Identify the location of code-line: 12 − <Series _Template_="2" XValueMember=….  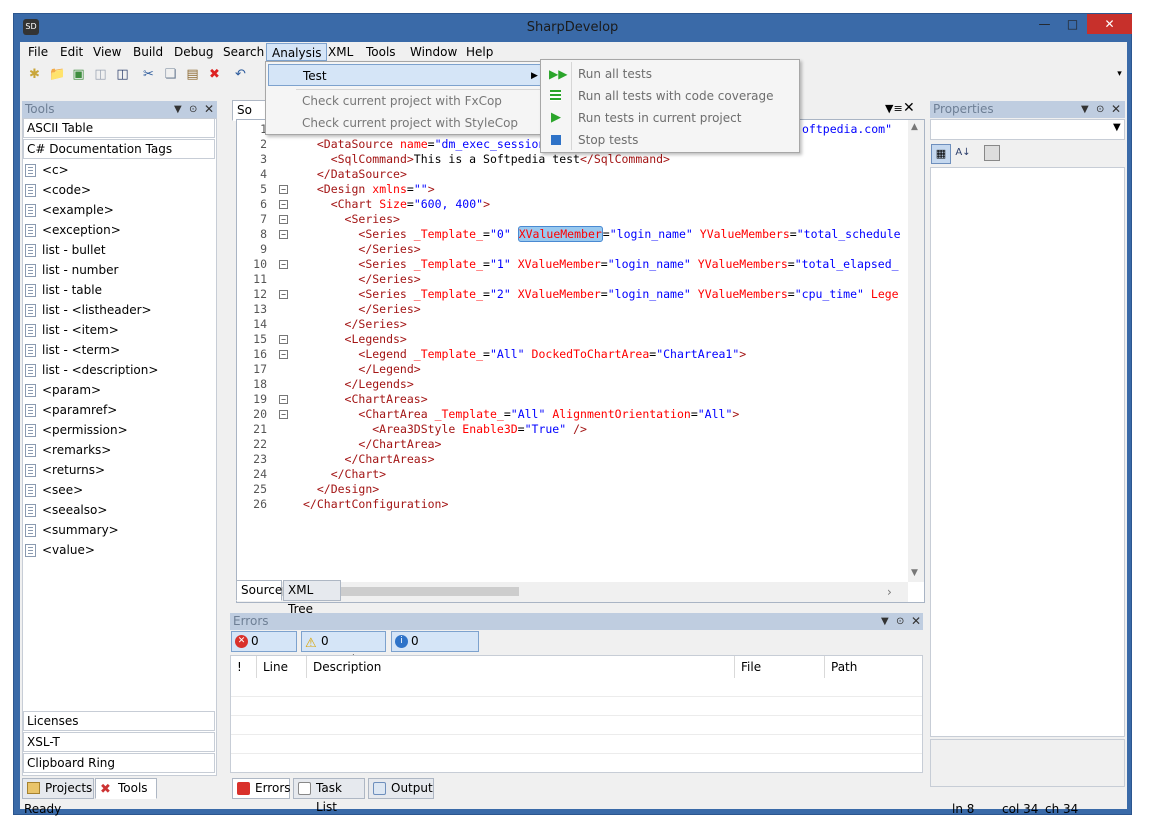
(574, 294).